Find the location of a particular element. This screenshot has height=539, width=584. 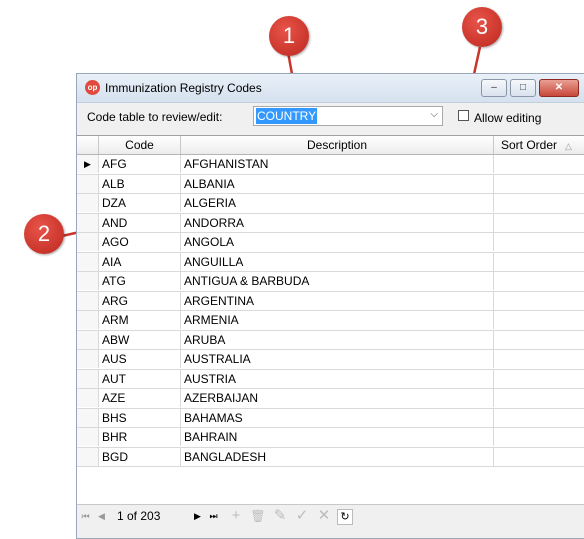

minimize-button: – is located at coordinates (494, 88).